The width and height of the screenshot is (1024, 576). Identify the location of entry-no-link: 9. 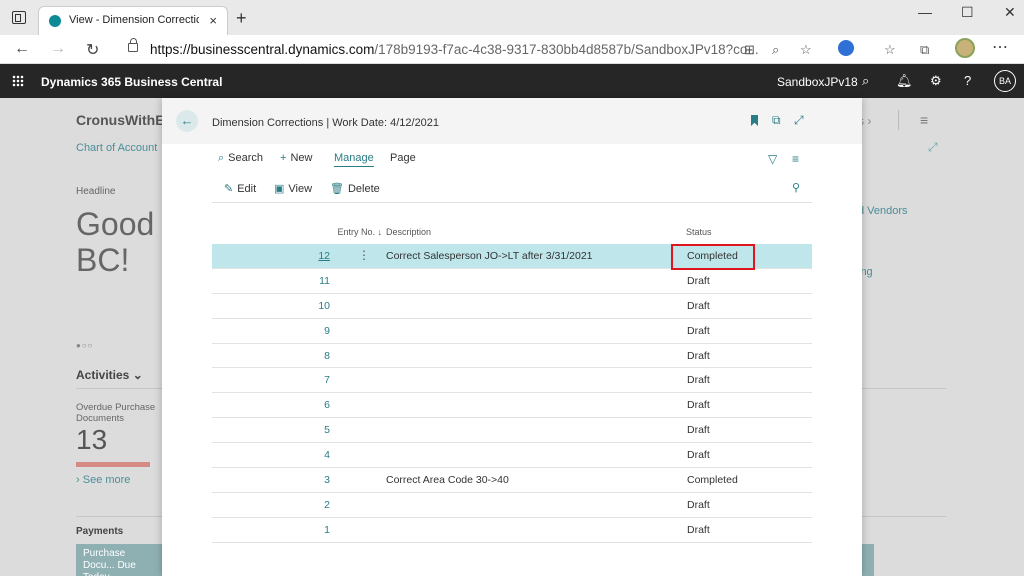
(327, 331).